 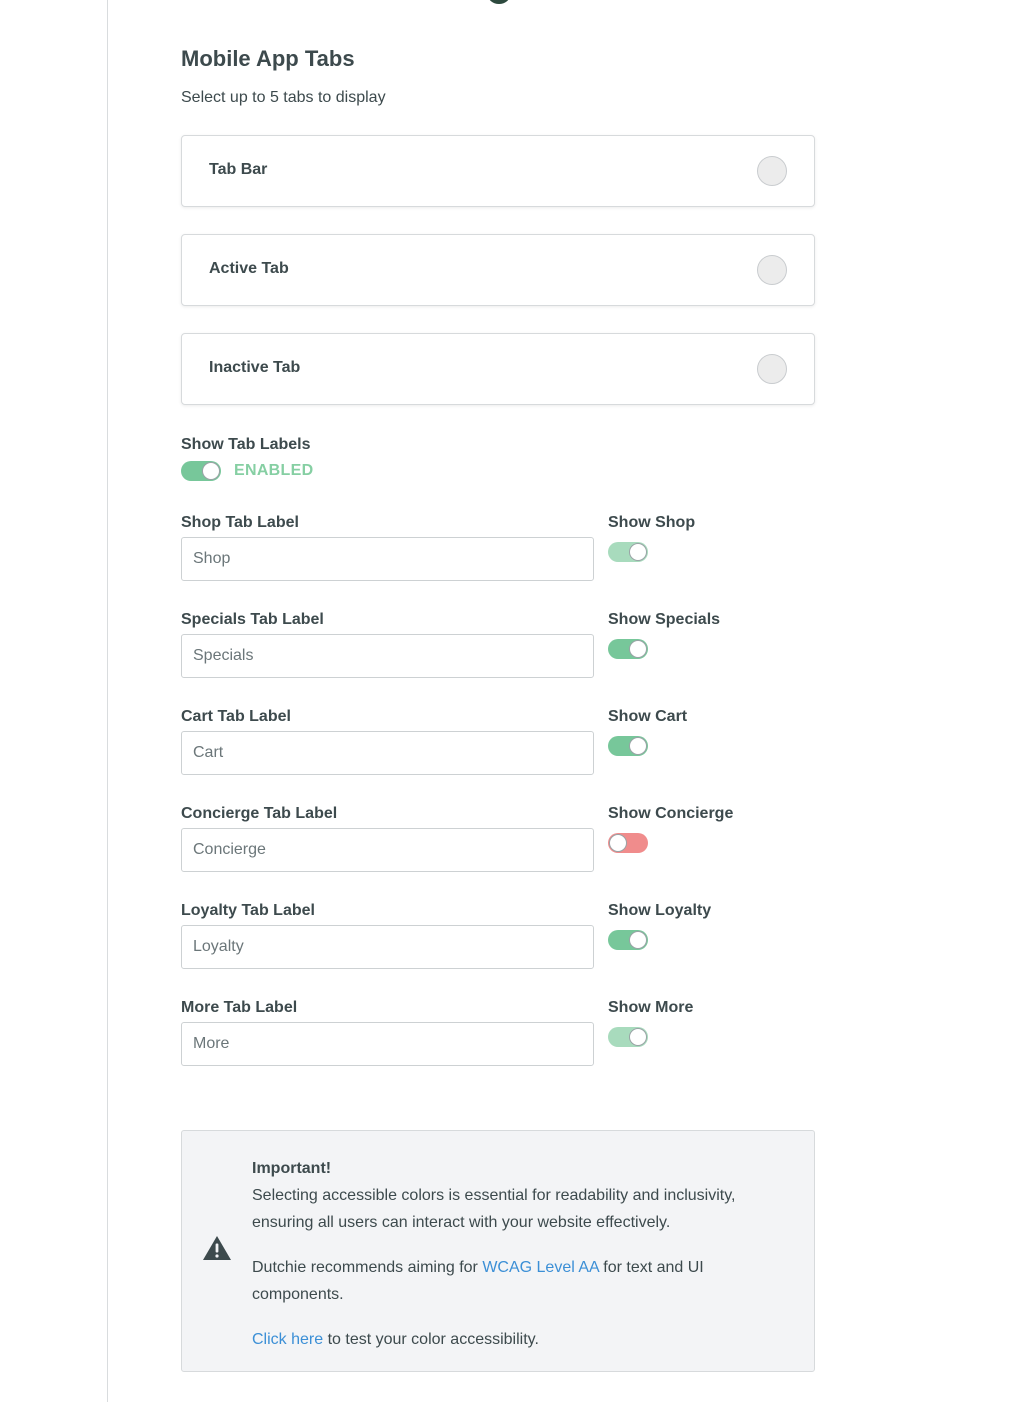 What do you see at coordinates (387, 559) in the screenshot?
I see `shop-tab-label-input` at bounding box center [387, 559].